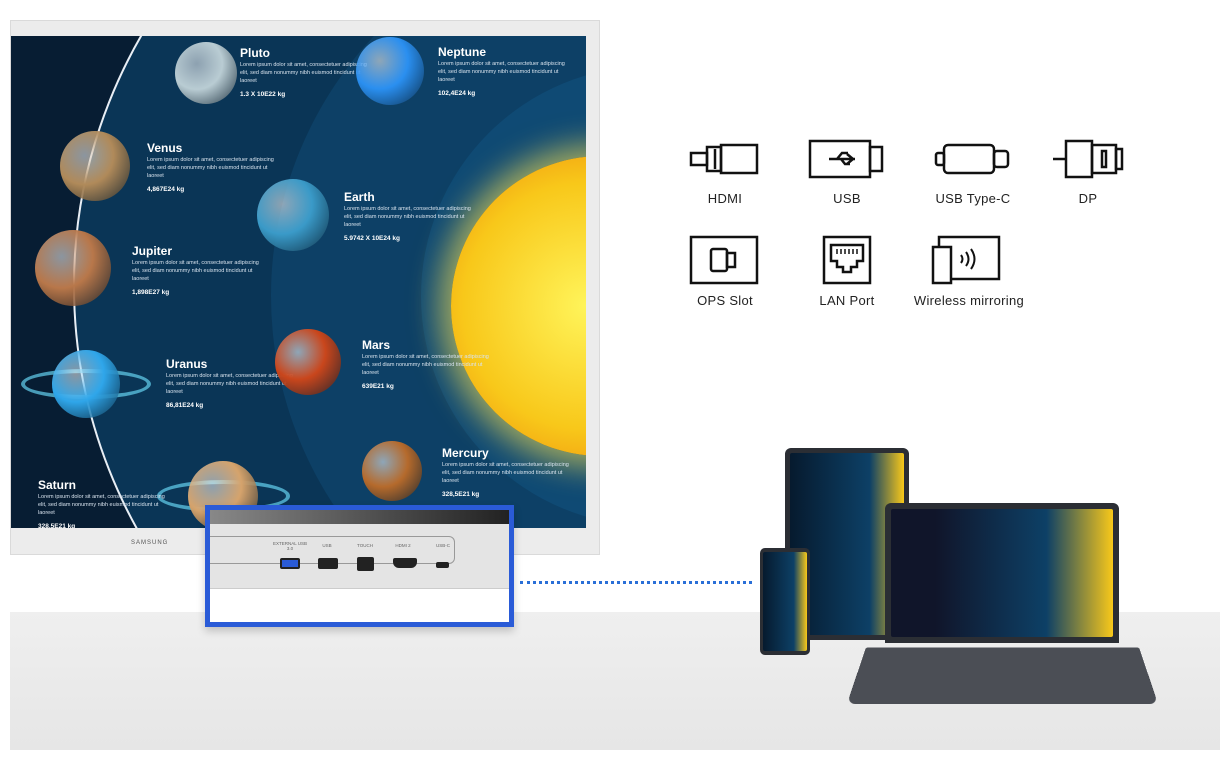 The height and width of the screenshot is (768, 1232). I want to click on connectivity-hdmi: HDMI, so click(725, 170).